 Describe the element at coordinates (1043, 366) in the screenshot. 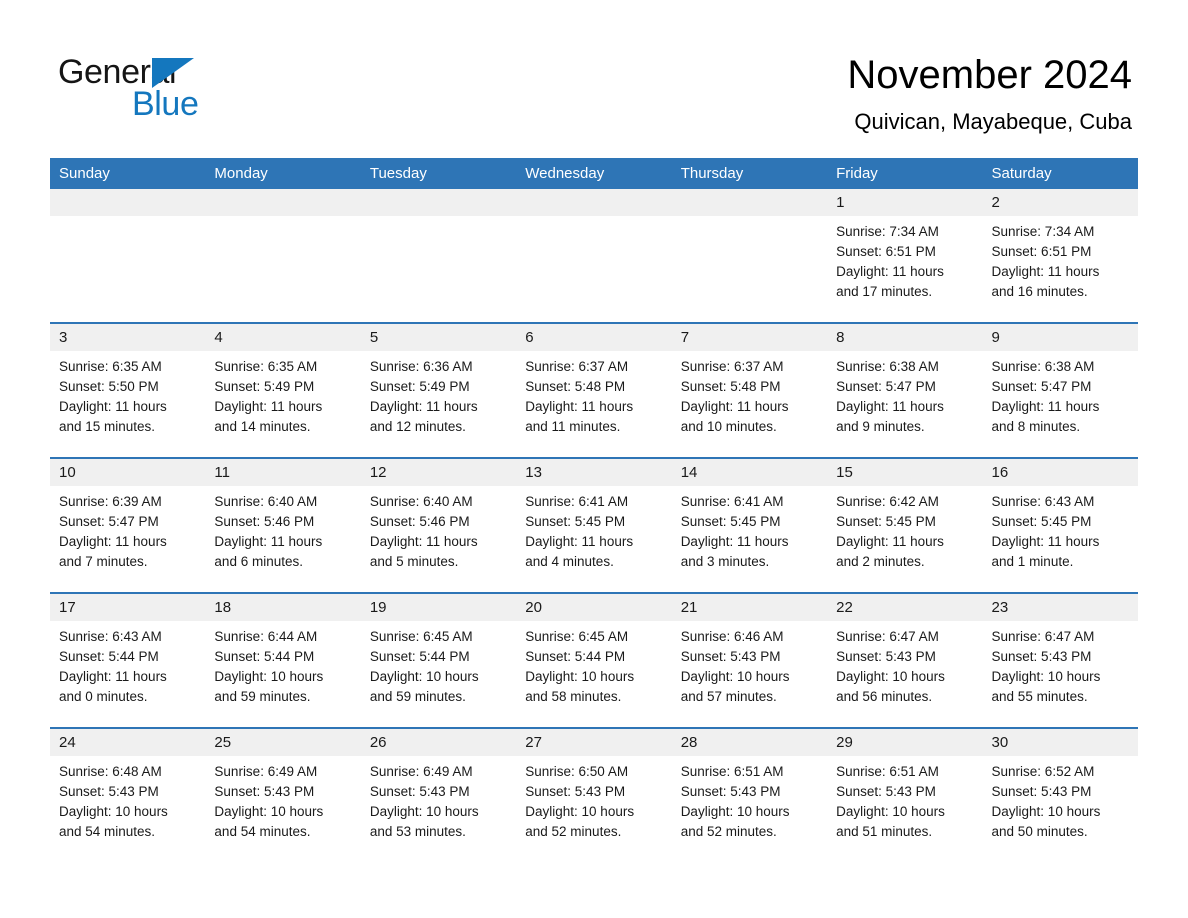

I see `sunrise-text: Sunrise: 6:38 AM` at that location.